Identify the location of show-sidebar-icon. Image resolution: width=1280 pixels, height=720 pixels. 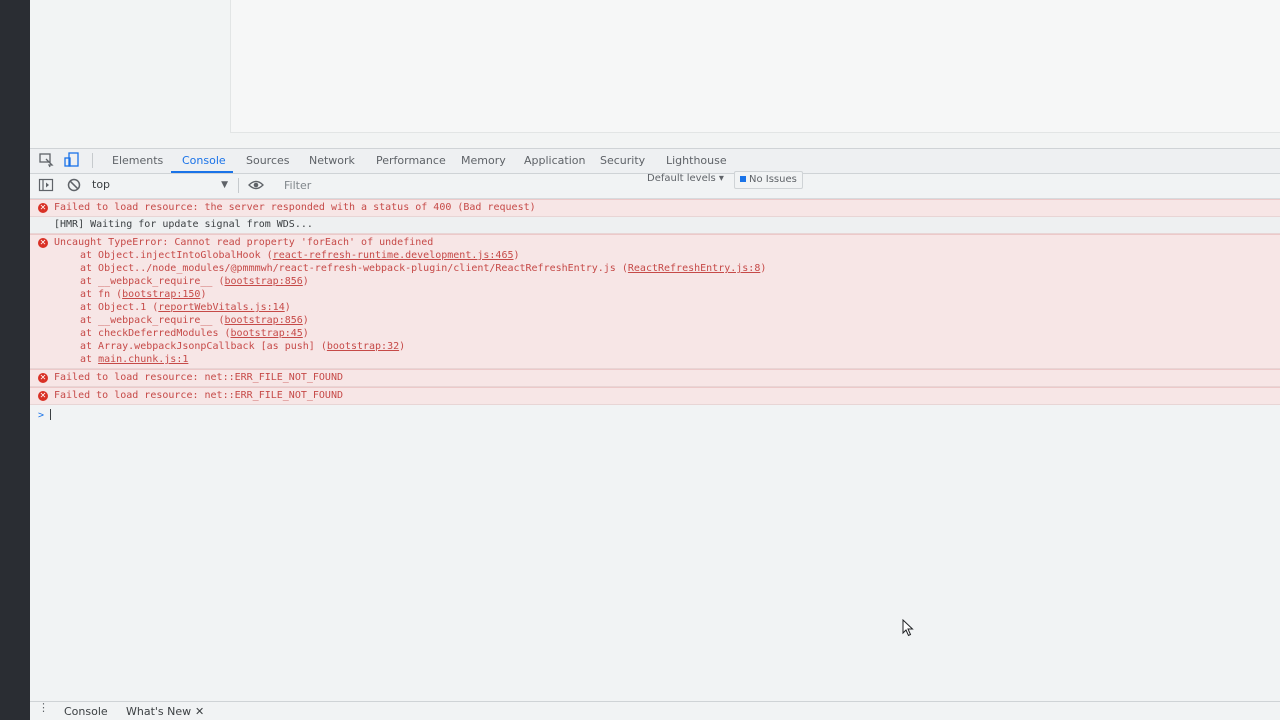
(46, 185).